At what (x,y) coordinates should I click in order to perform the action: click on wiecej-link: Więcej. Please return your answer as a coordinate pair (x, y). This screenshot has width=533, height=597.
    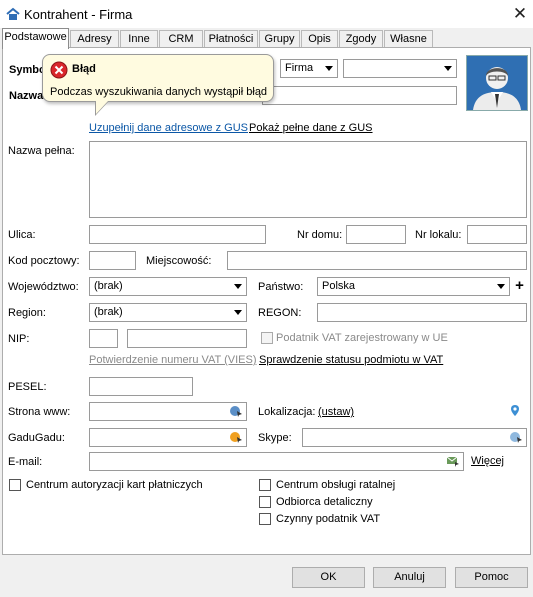
    Looking at the image, I should click on (487, 461).